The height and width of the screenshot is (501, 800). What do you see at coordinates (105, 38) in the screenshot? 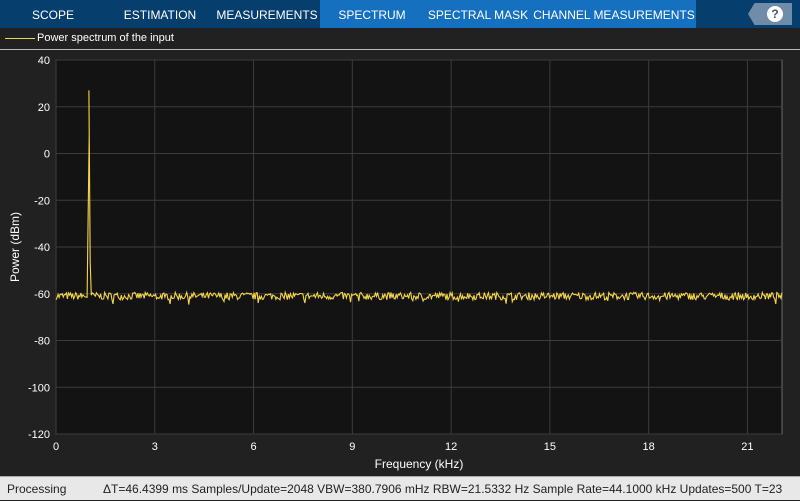
I see `legend-label: Power spectrum of the input` at bounding box center [105, 38].